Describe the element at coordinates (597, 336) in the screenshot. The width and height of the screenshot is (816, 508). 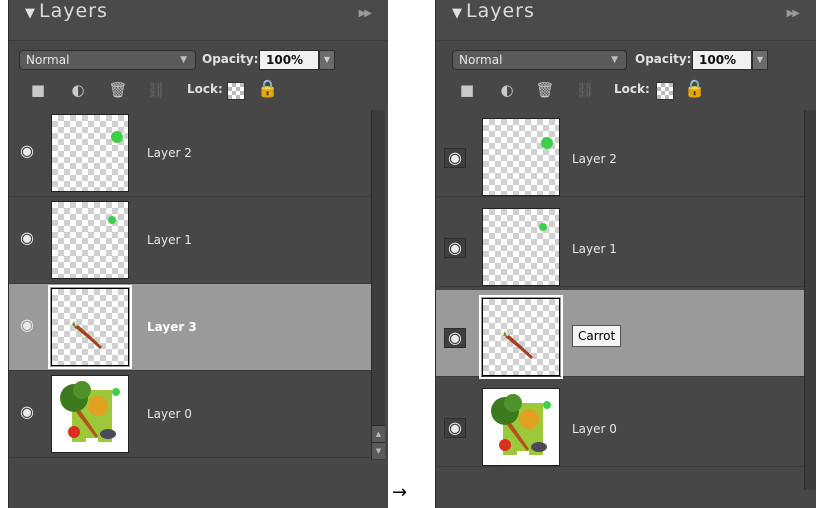
I see `layer-rename-input: Carrot` at that location.